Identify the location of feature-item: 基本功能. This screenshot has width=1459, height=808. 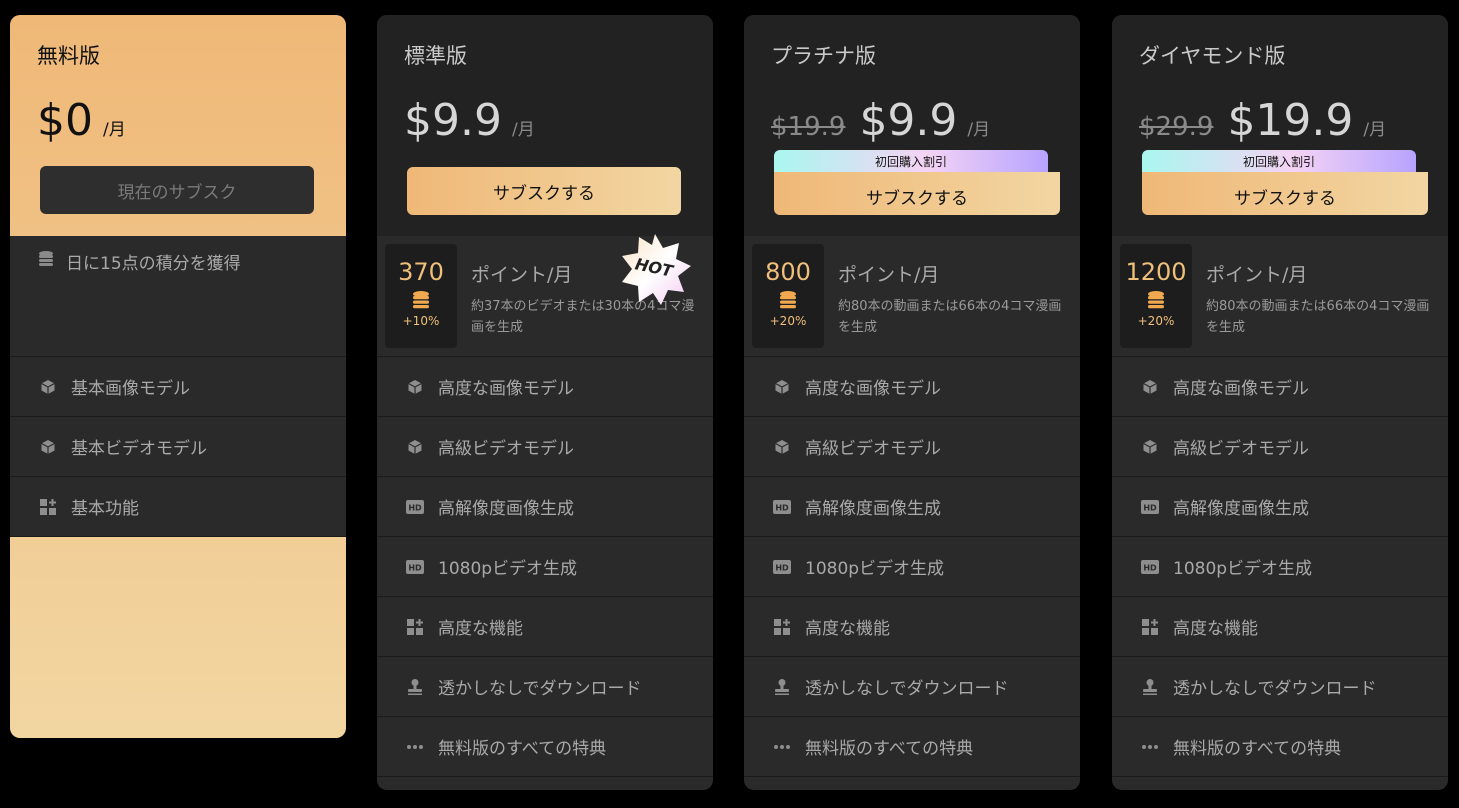
(178, 507).